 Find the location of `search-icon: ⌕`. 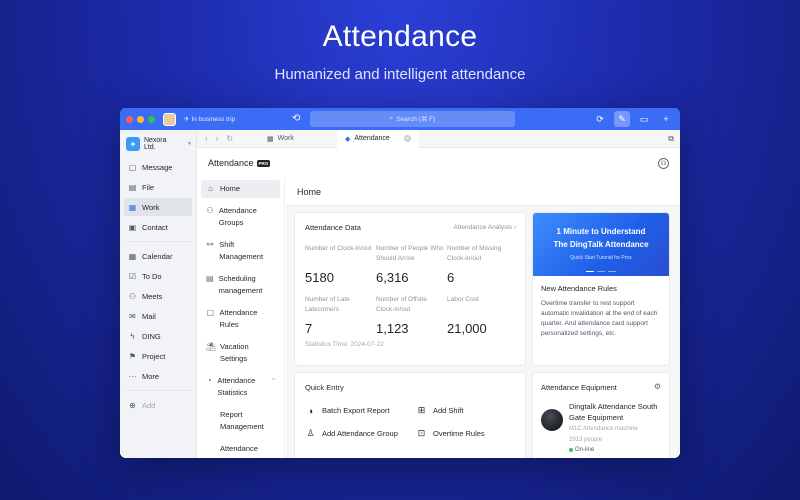

search-icon: ⌕ is located at coordinates (391, 118).